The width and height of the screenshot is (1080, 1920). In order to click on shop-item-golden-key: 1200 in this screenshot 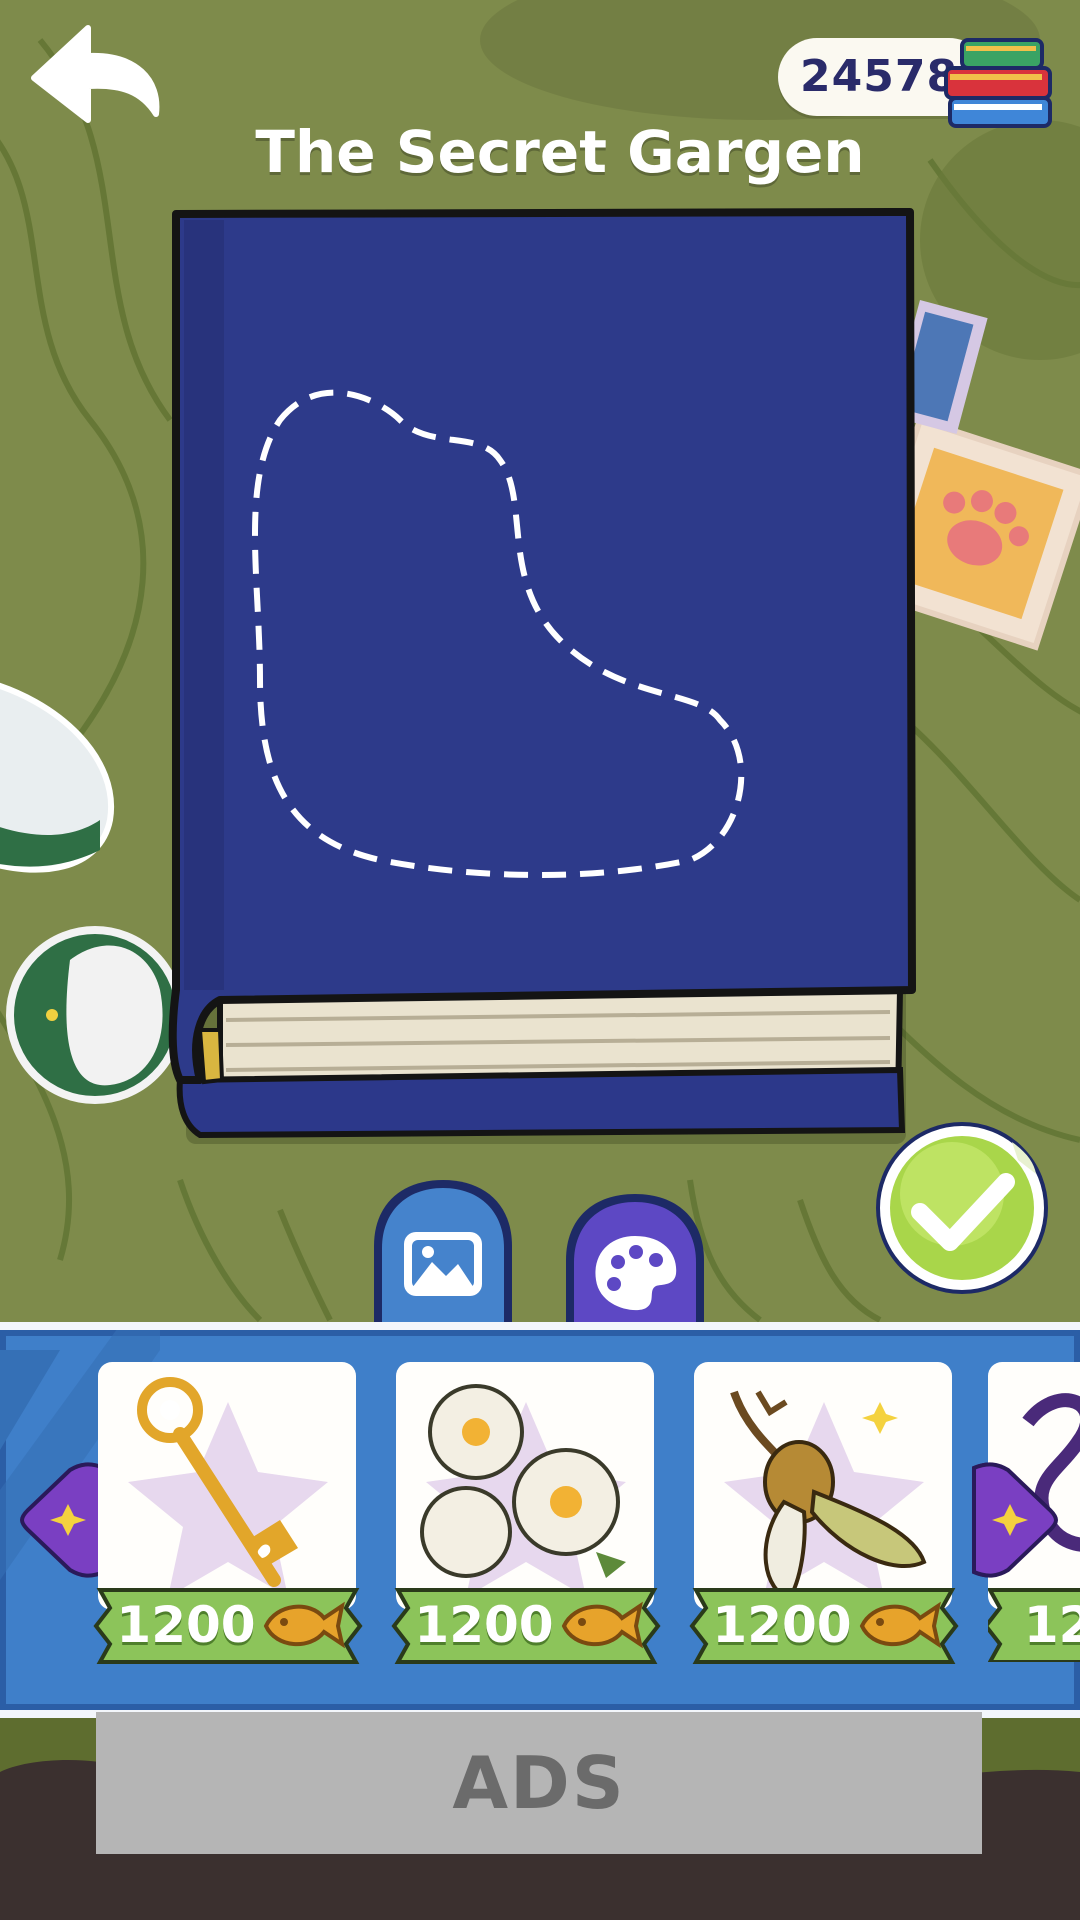, I will do `click(228, 1513)`.